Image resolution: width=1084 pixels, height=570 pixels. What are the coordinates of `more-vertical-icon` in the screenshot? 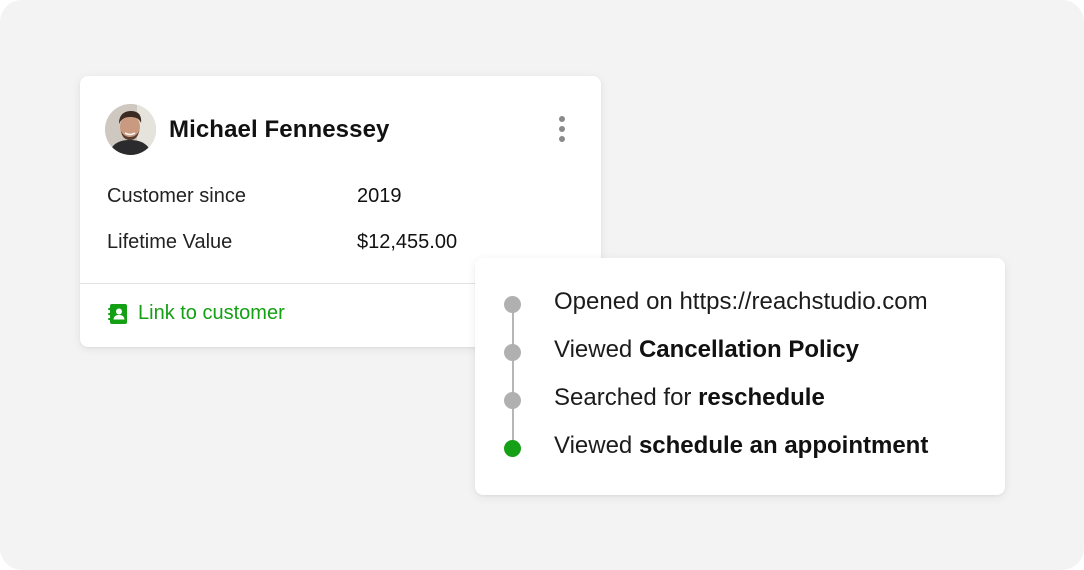 It's located at (562, 131).